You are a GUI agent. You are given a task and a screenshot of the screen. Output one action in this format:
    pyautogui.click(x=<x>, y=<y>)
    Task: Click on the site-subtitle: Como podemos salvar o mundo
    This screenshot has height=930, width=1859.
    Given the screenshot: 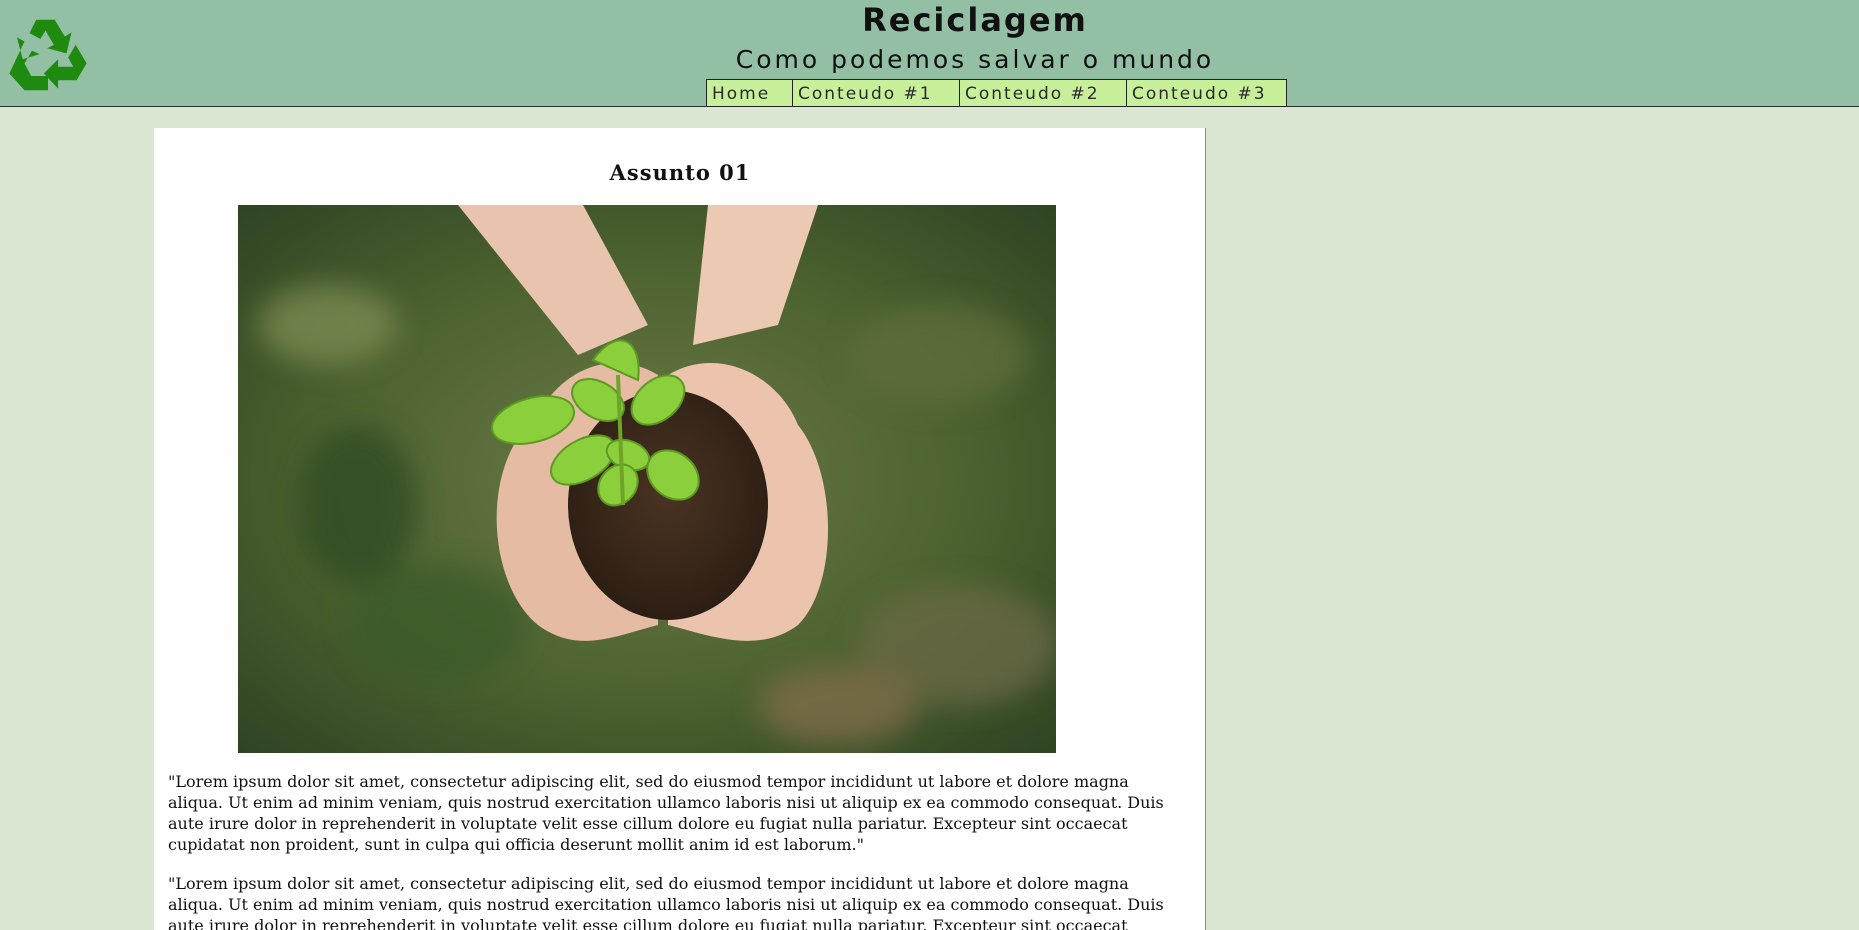 What is the action you would take?
    pyautogui.click(x=975, y=59)
    